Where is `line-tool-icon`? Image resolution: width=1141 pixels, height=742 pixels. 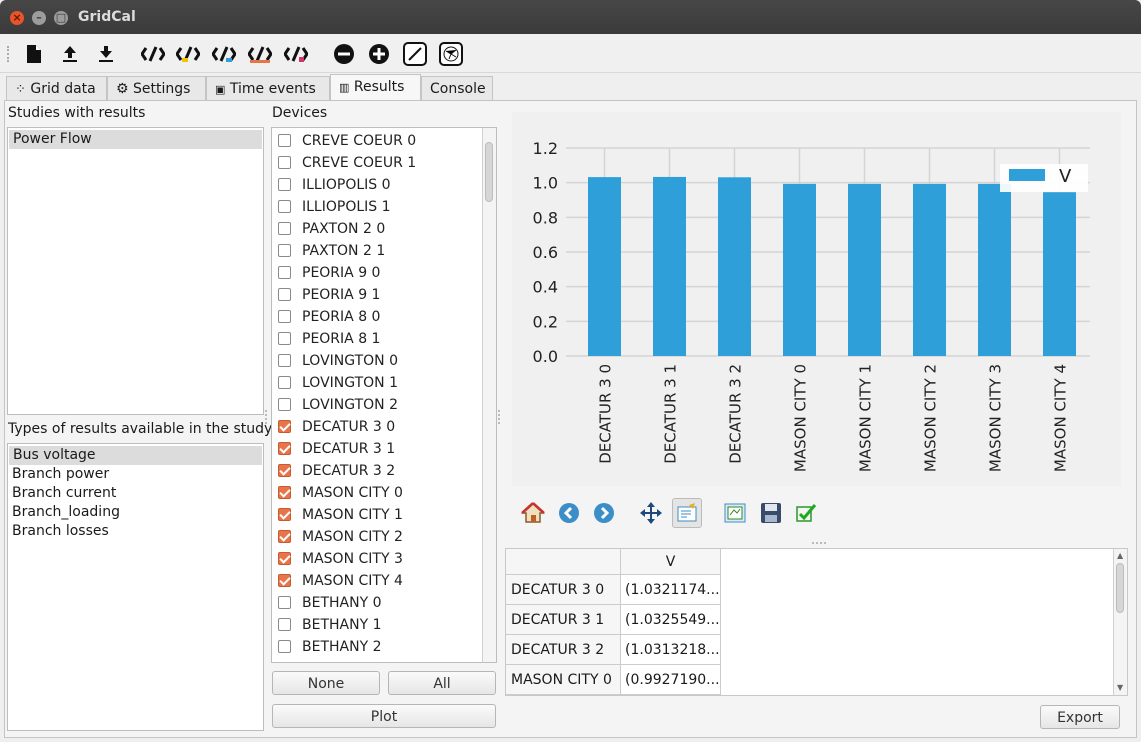
line-tool-icon is located at coordinates (415, 54).